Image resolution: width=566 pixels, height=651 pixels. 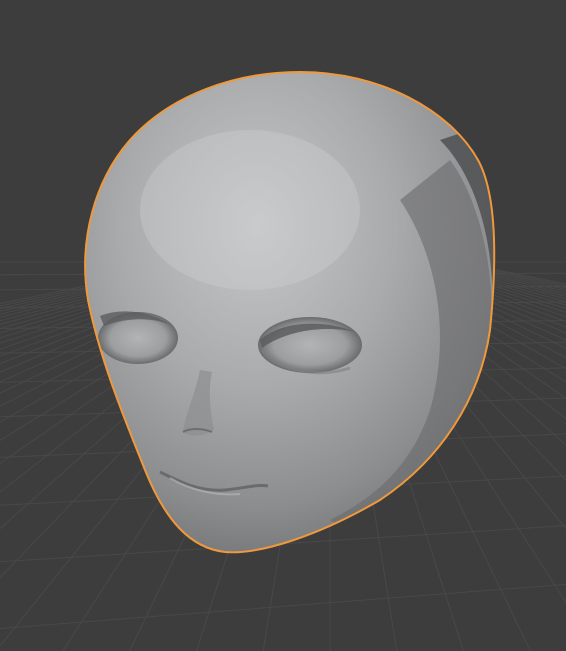 What do you see at coordinates (283, 606) in the screenshot?
I see `grid-line` at bounding box center [283, 606].